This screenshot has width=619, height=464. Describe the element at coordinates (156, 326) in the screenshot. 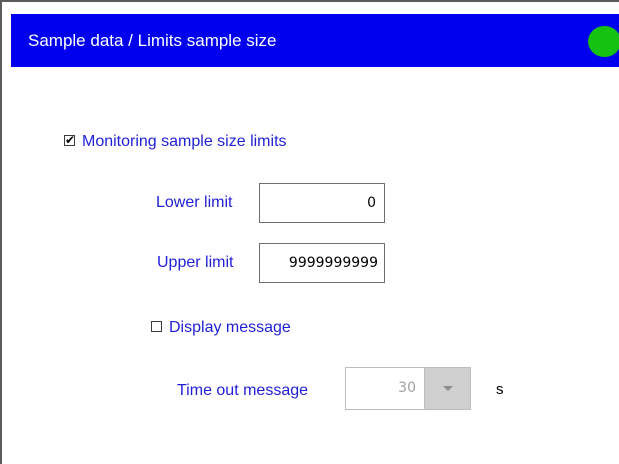

I see `display-message-checkbox` at that location.